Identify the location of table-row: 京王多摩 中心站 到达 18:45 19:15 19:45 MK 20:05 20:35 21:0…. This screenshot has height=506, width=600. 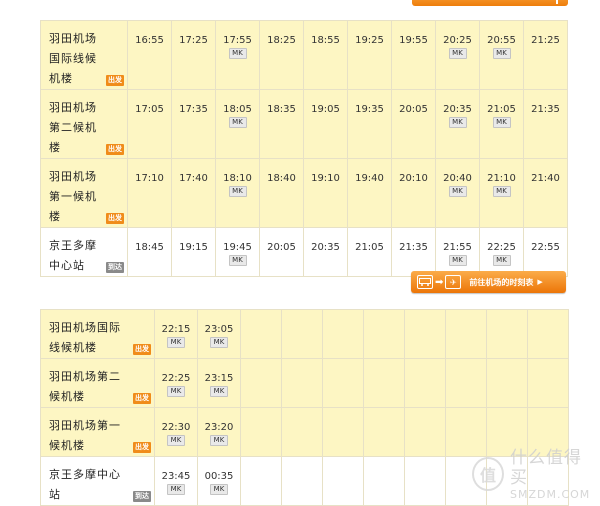
(304, 252).